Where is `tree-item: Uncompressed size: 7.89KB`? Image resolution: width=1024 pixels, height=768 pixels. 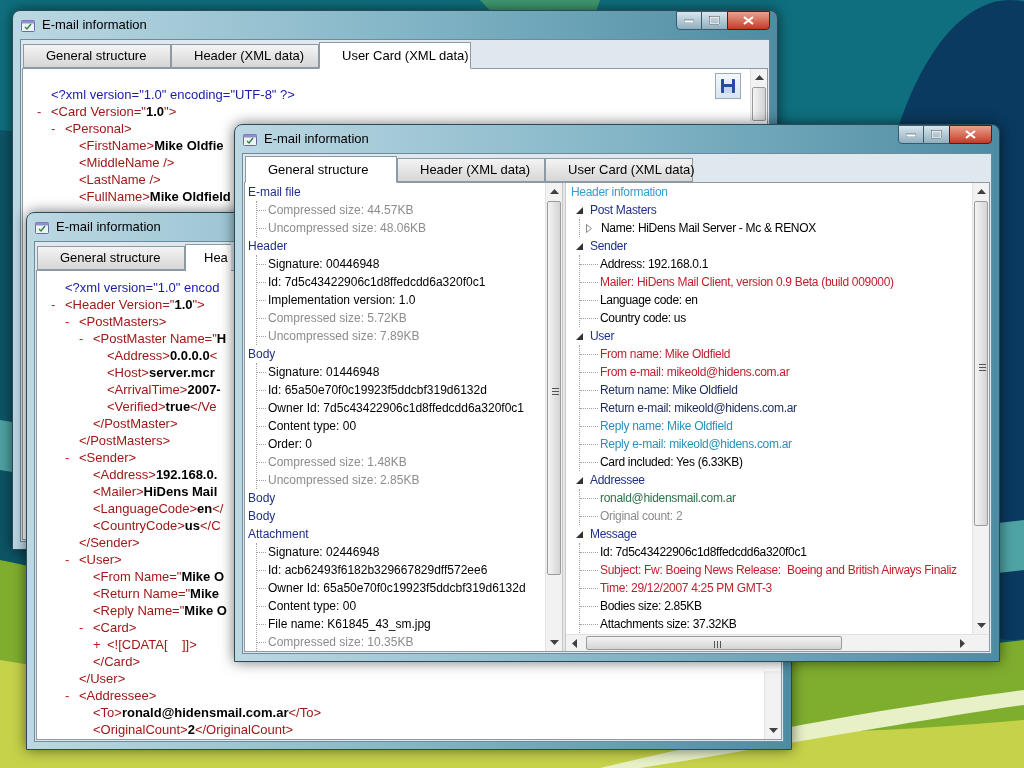 tree-item: Uncompressed size: 7.89KB is located at coordinates (344, 336).